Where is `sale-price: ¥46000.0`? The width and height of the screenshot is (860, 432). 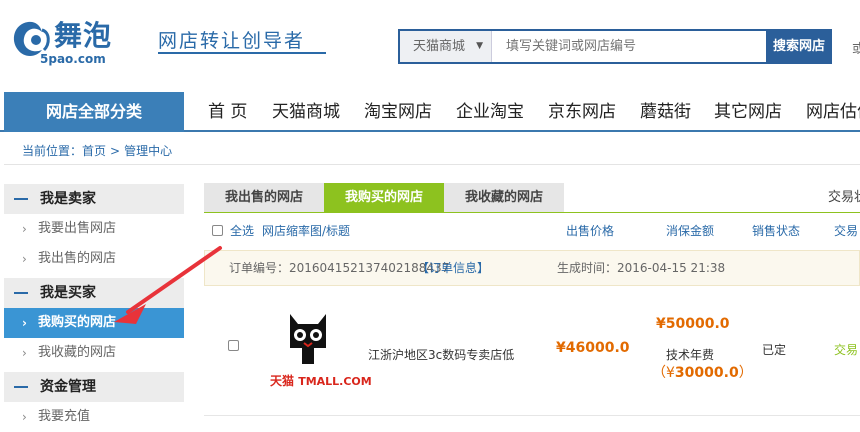 sale-price: ¥46000.0 is located at coordinates (593, 348).